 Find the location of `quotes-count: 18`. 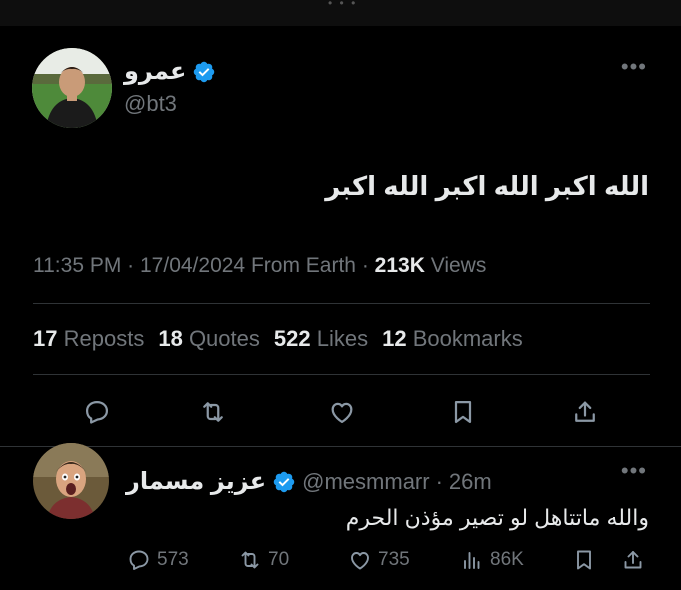

quotes-count: 18 is located at coordinates (170, 338).